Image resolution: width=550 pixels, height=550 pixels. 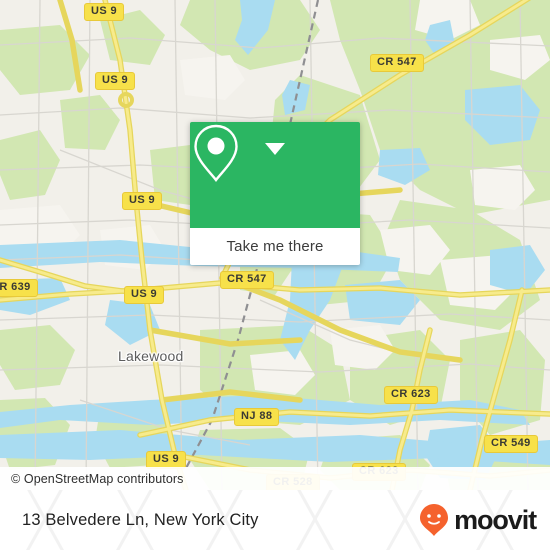 I want to click on take-me-there-button: Take me there, so click(x=275, y=246).